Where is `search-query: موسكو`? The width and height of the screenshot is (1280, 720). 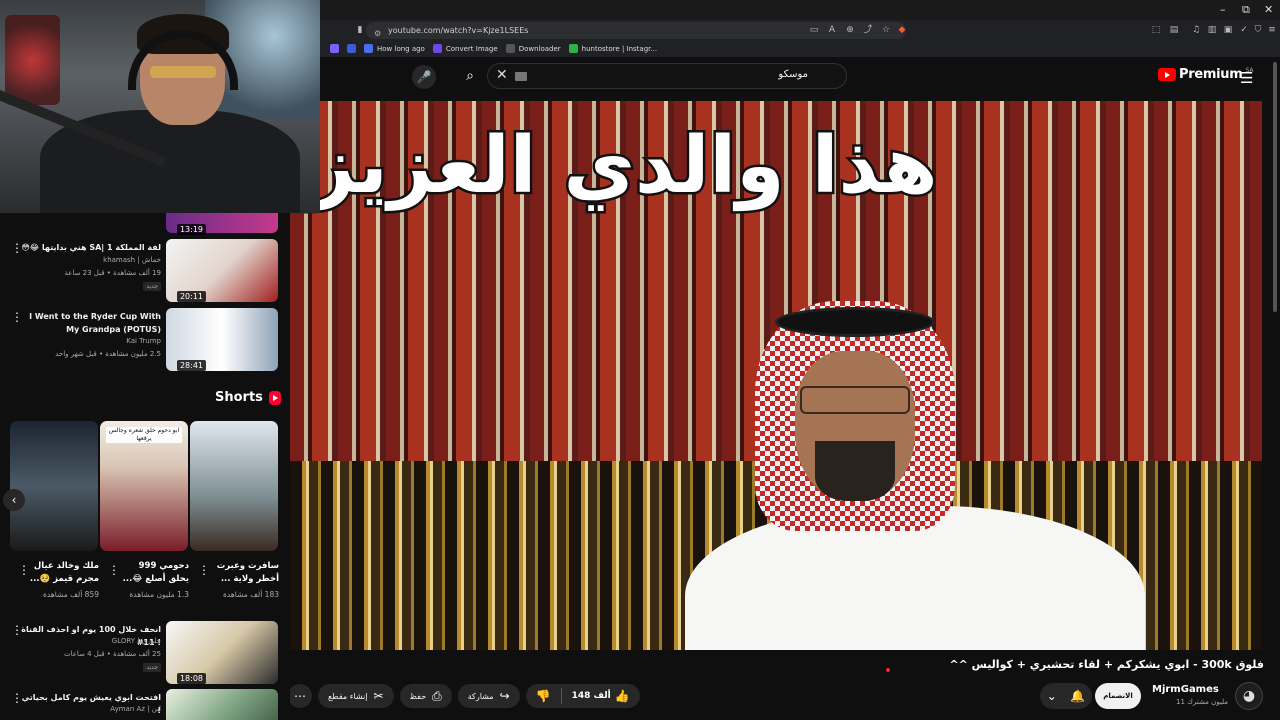
search-query: موسكو is located at coordinates (793, 74).